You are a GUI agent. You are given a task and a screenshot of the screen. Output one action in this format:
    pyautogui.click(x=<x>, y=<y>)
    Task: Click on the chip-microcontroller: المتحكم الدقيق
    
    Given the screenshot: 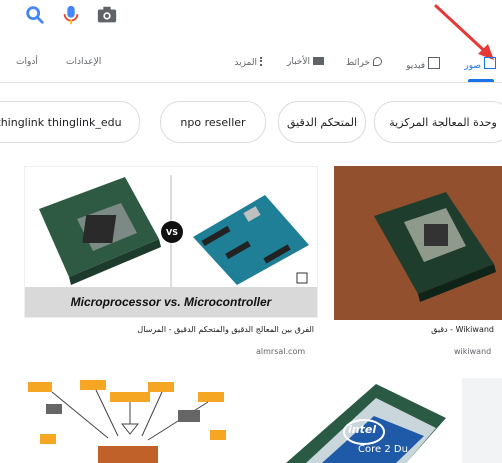 What is the action you would take?
    pyautogui.click(x=322, y=122)
    